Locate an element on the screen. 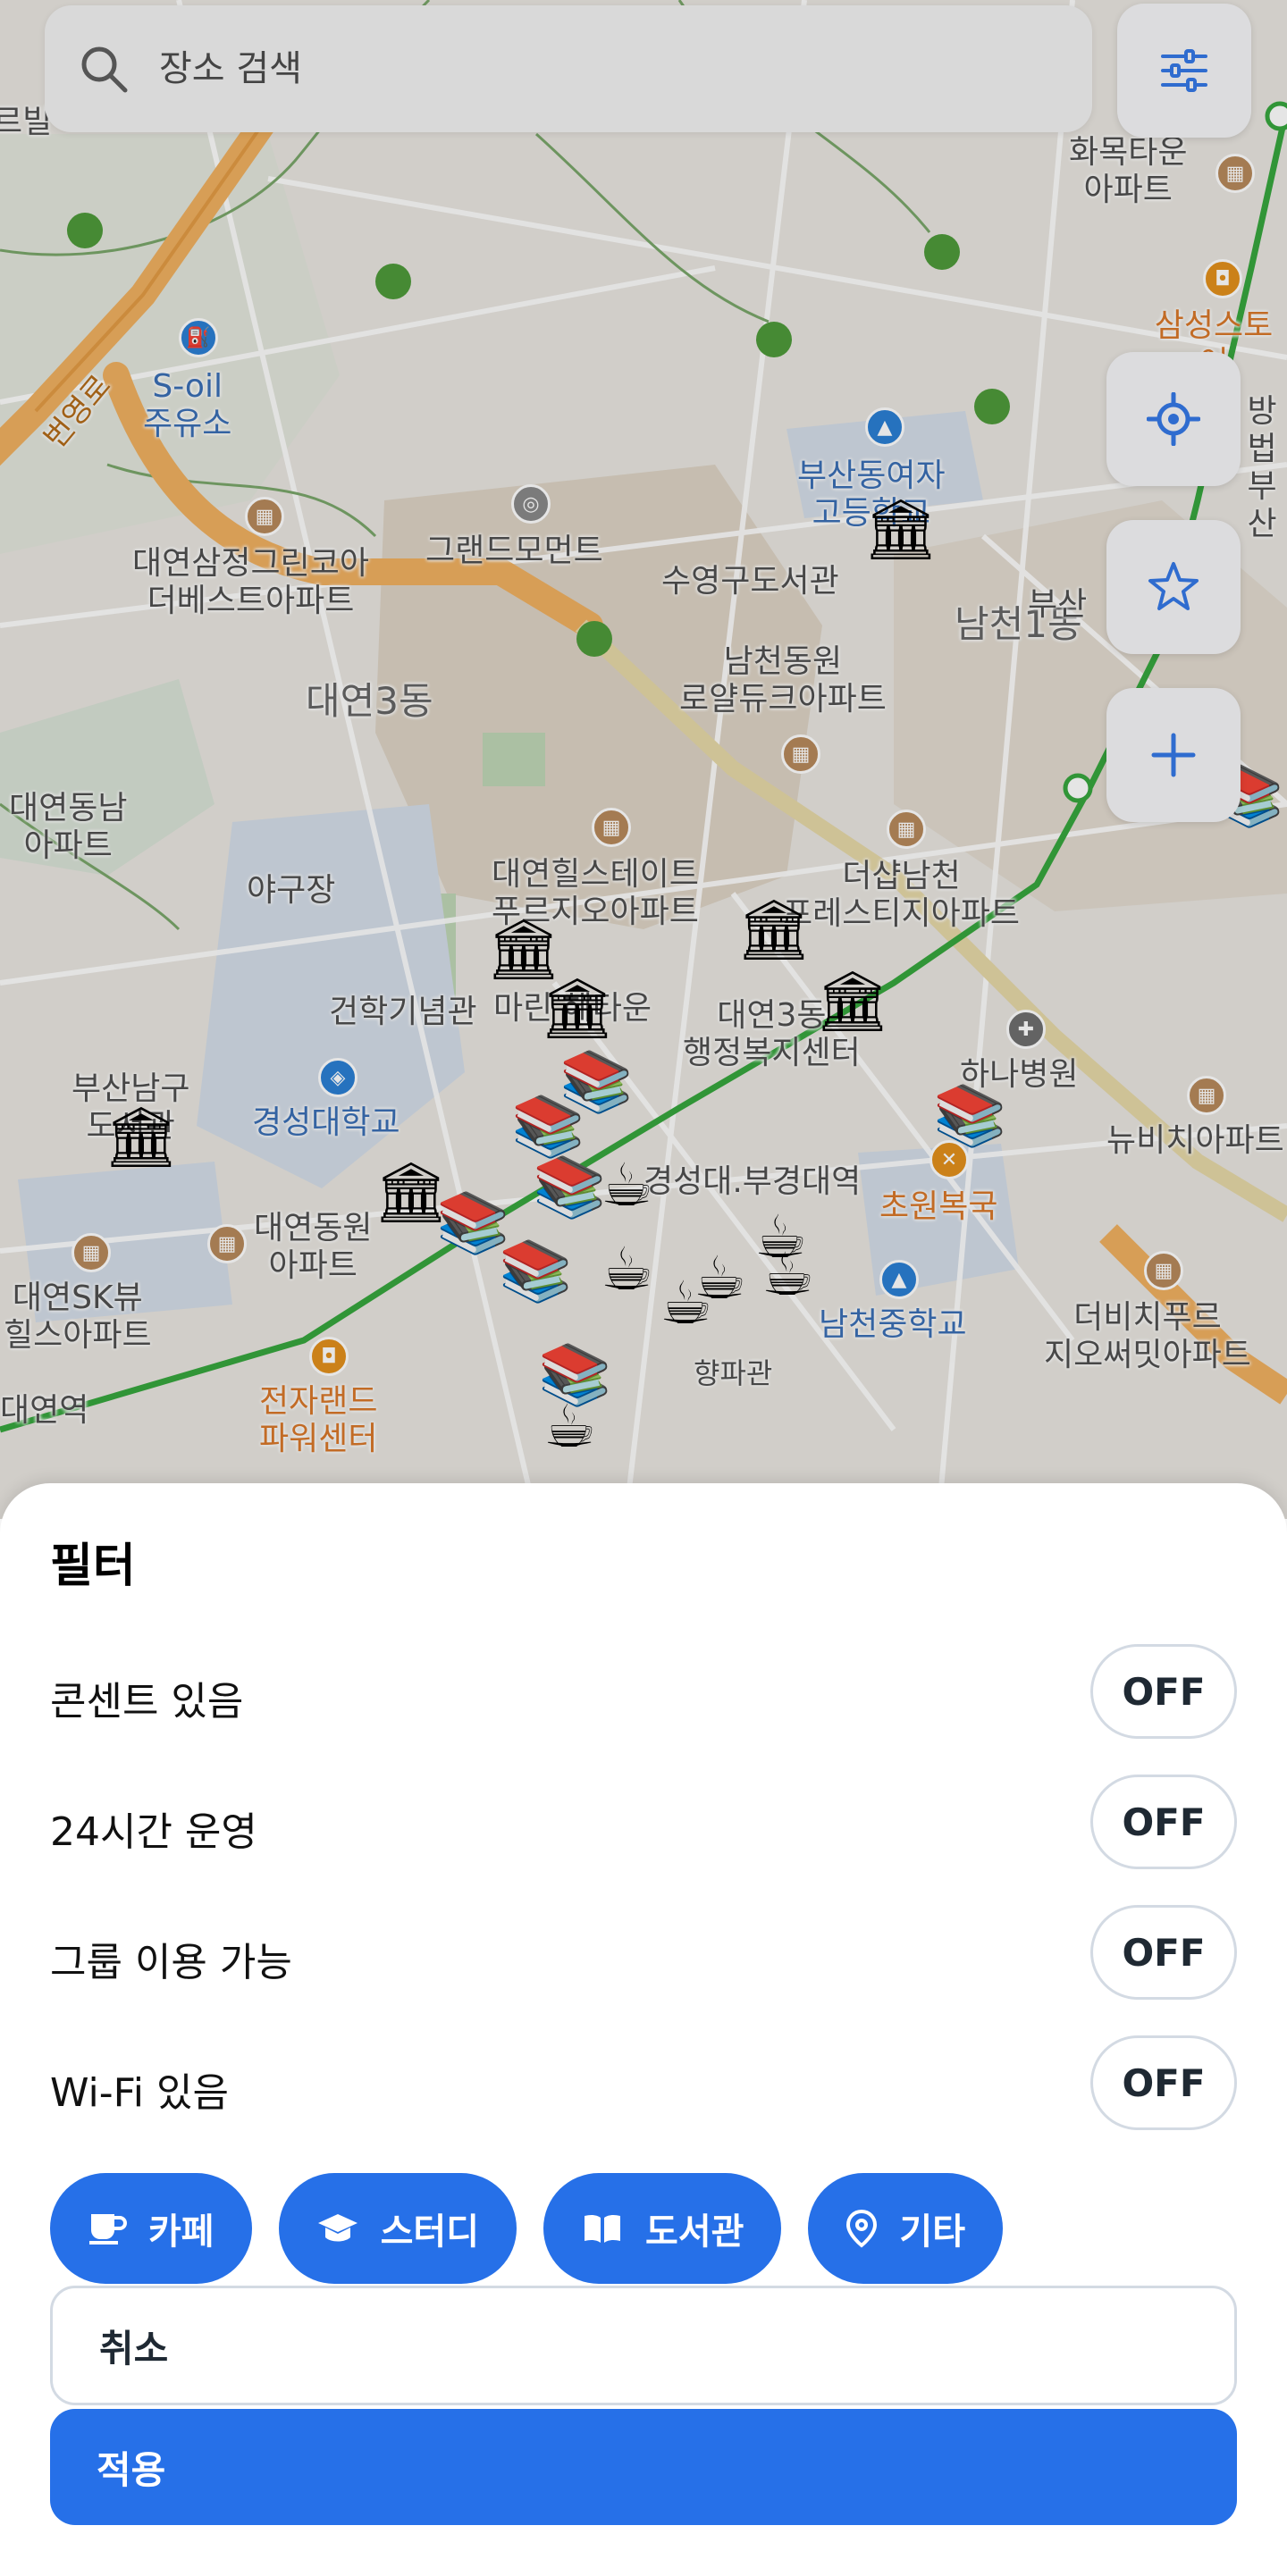  map-label: 대연동원 아파트 is located at coordinates (313, 1247).